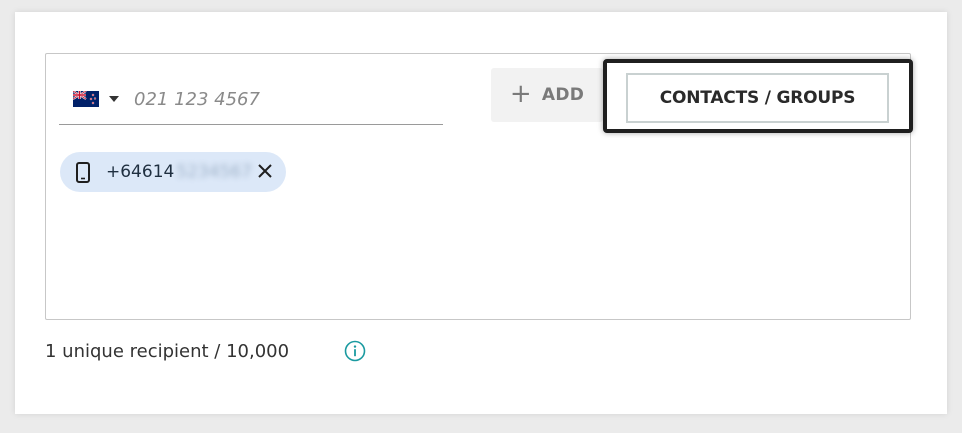  I want to click on close-icon, so click(265, 171).